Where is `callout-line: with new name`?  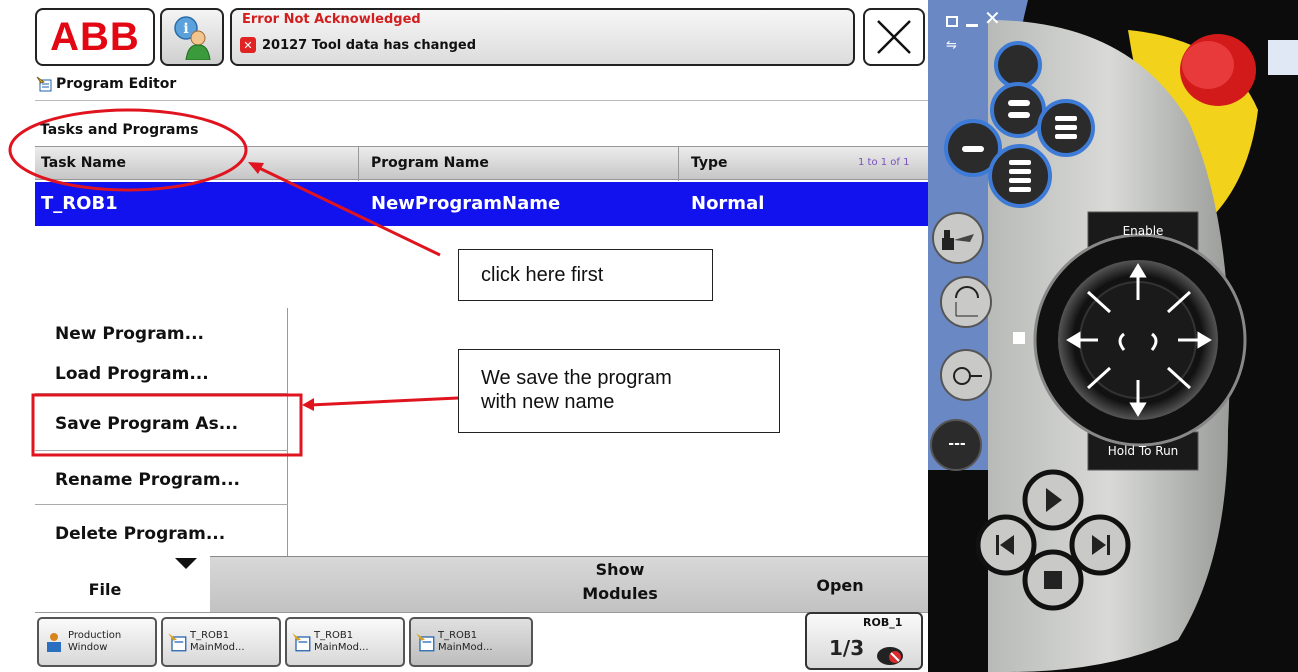
callout-line: with new name is located at coordinates (548, 402).